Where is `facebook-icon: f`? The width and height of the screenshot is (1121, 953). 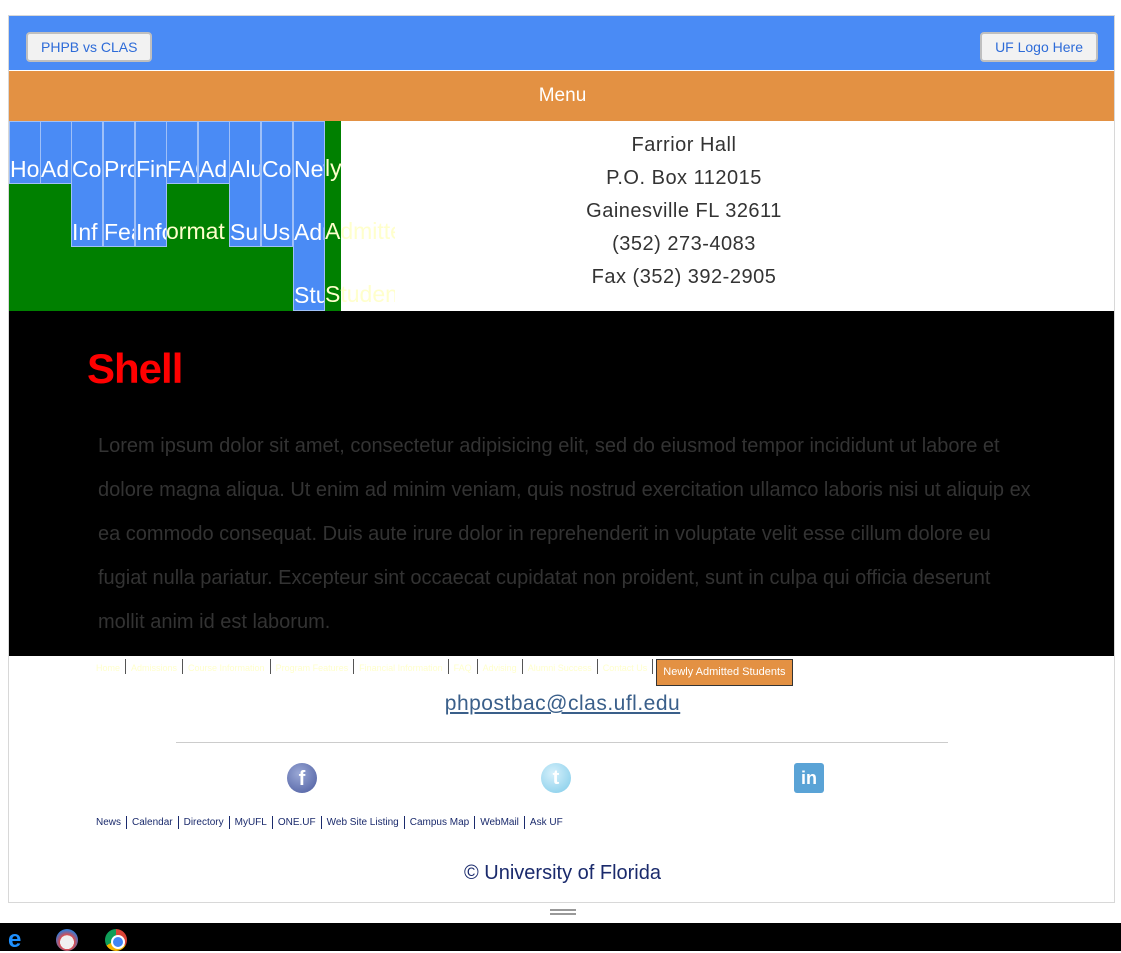
facebook-icon: f is located at coordinates (302, 778).